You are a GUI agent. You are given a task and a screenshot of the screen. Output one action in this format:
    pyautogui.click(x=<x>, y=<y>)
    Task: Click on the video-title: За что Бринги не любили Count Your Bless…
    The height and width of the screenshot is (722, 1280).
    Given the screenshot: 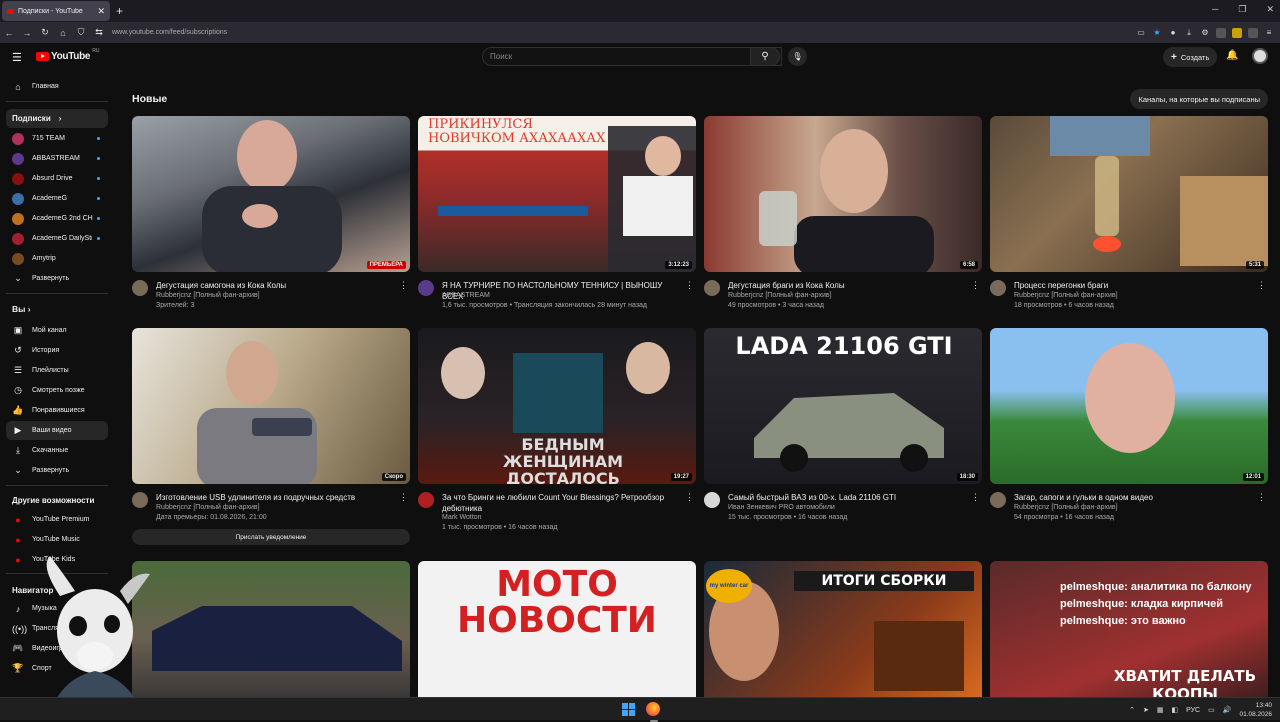 What is the action you would take?
    pyautogui.click(x=562, y=503)
    